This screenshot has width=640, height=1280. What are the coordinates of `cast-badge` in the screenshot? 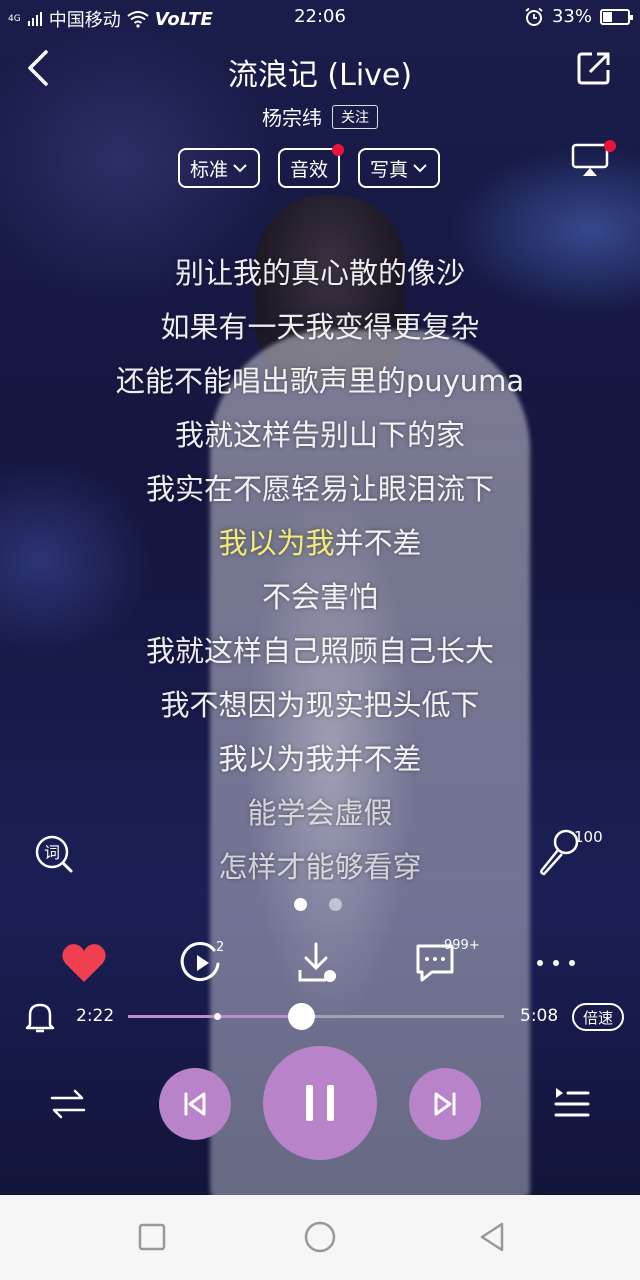 It's located at (610, 146).